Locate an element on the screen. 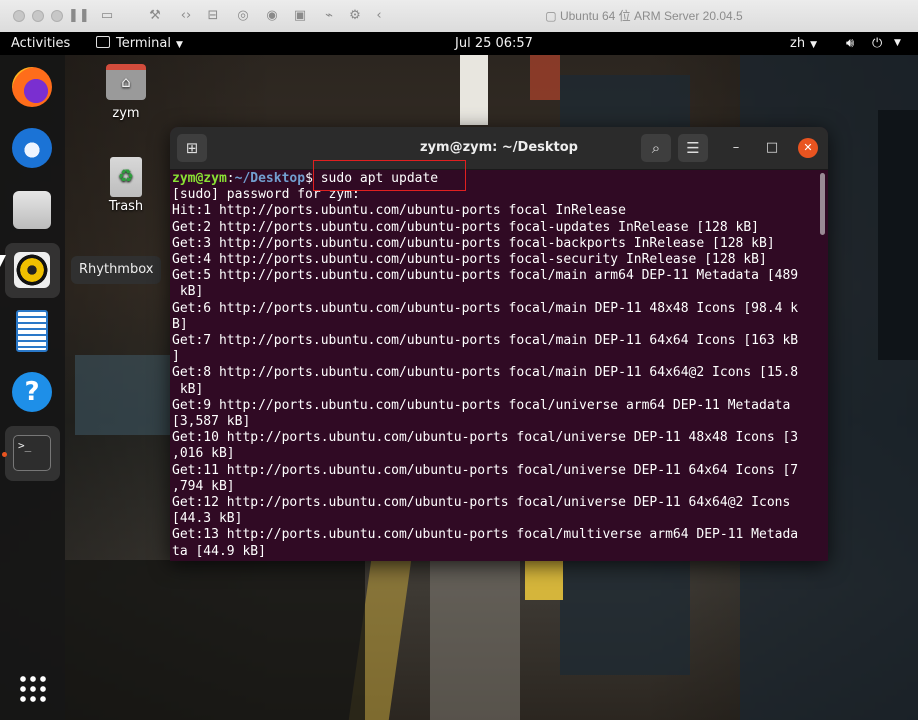  power-icon: ⏻ is located at coordinates (877, 43).